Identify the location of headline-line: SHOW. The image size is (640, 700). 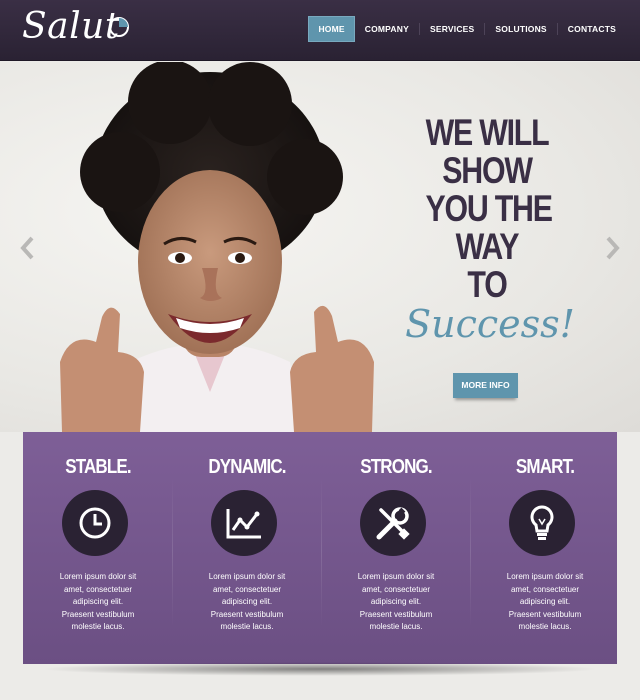
(487, 170).